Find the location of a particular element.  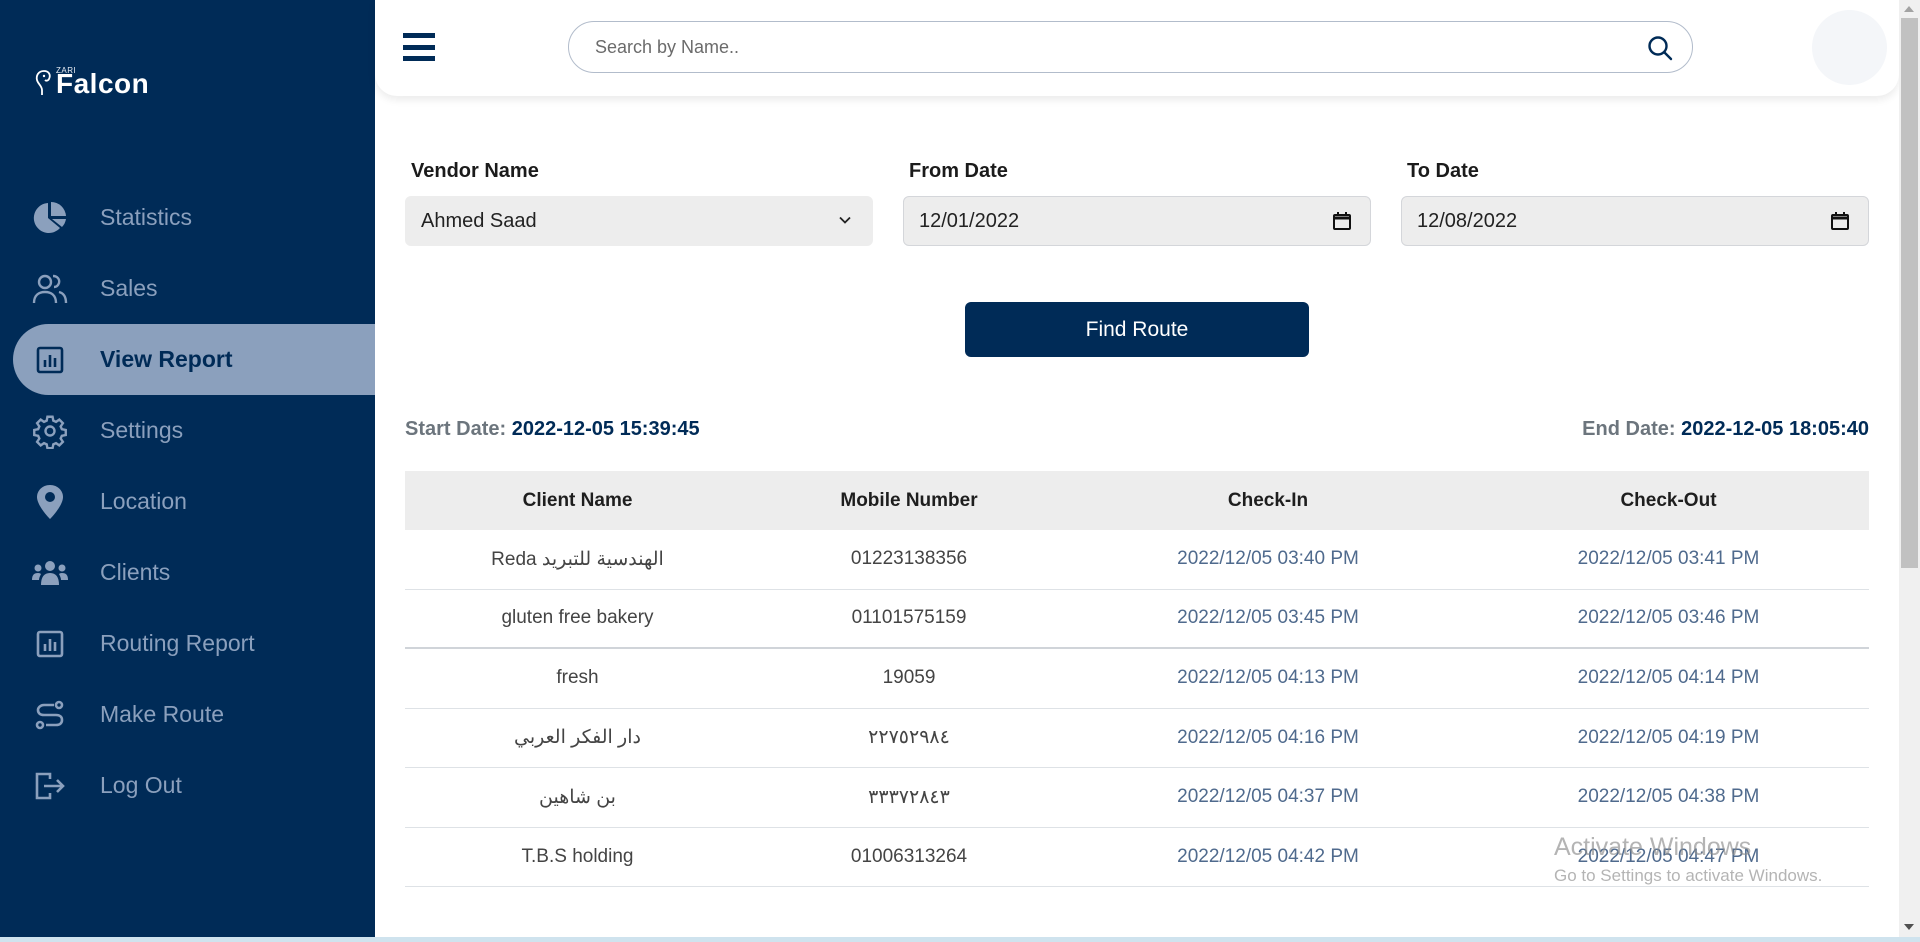

brand-logo: ZARI Falcon is located at coordinates (91, 82).